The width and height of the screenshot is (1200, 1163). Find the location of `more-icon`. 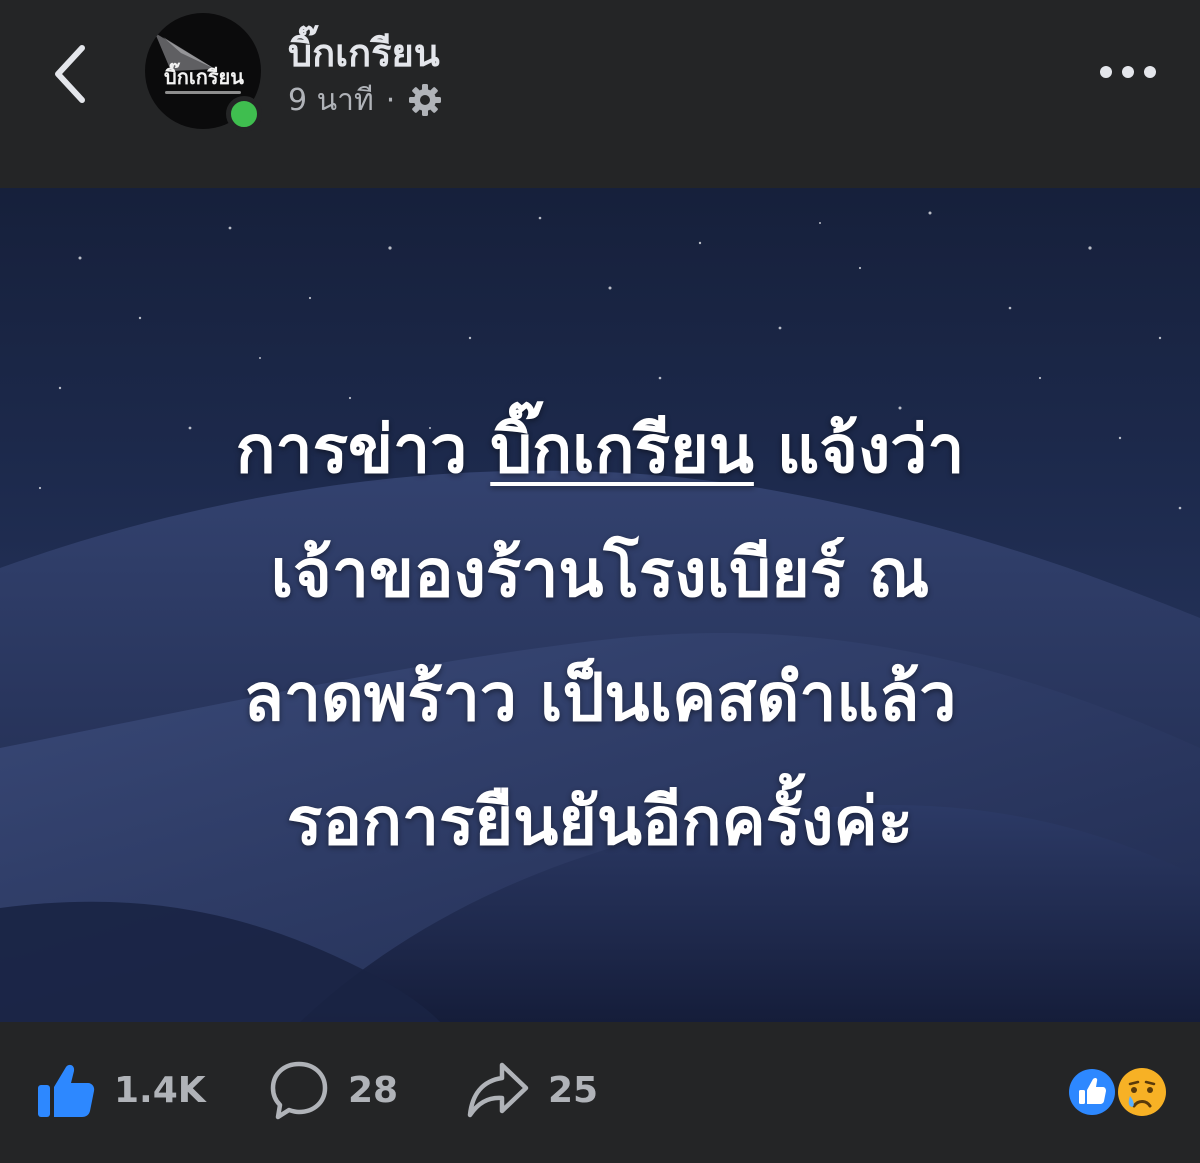

more-icon is located at coordinates (1128, 72).